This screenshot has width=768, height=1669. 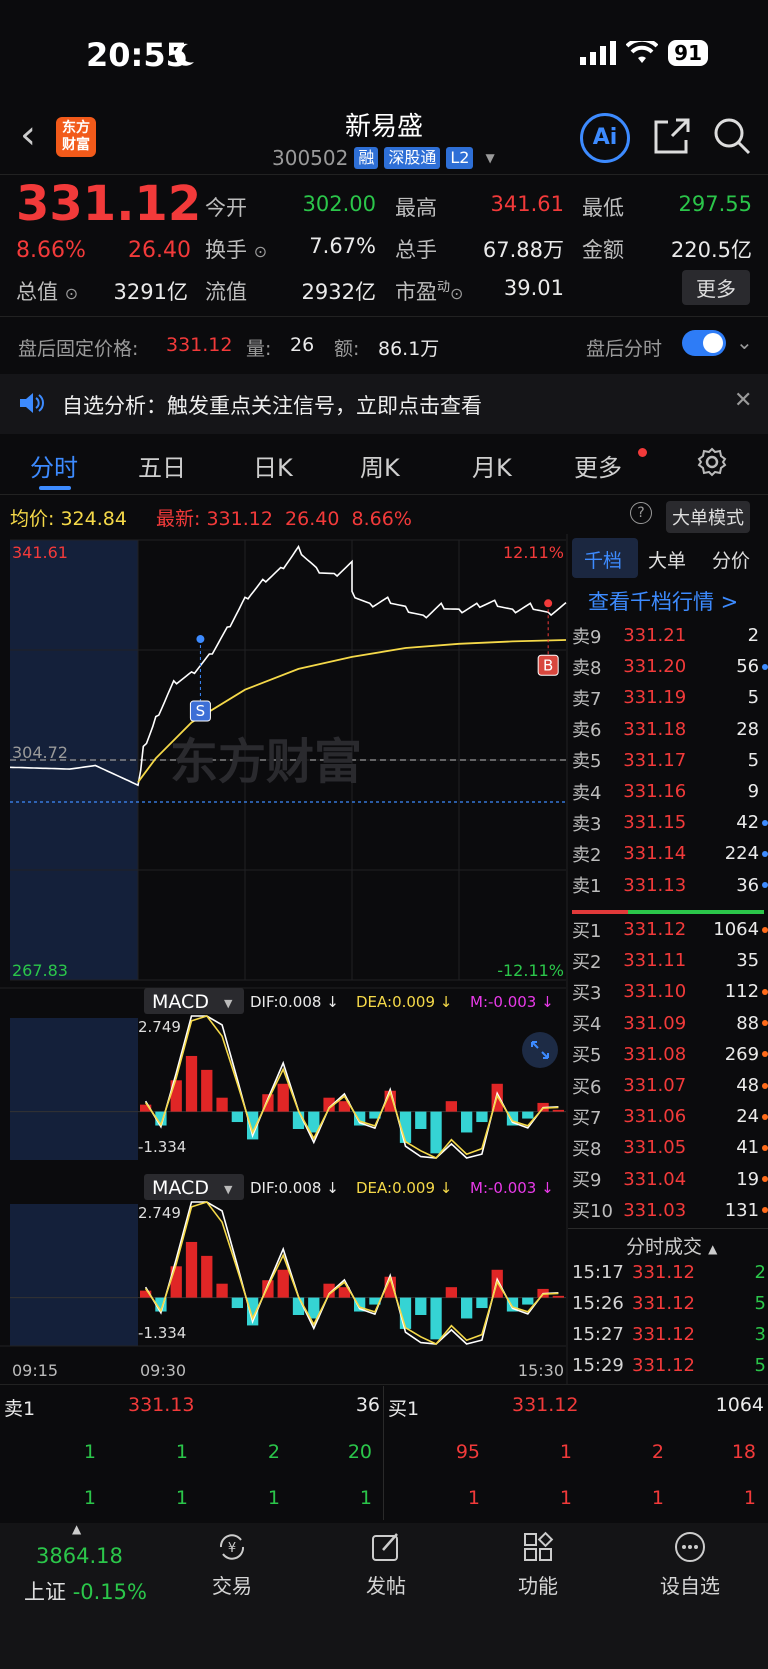 What do you see at coordinates (732, 138) in the screenshot?
I see `search-icon` at bounding box center [732, 138].